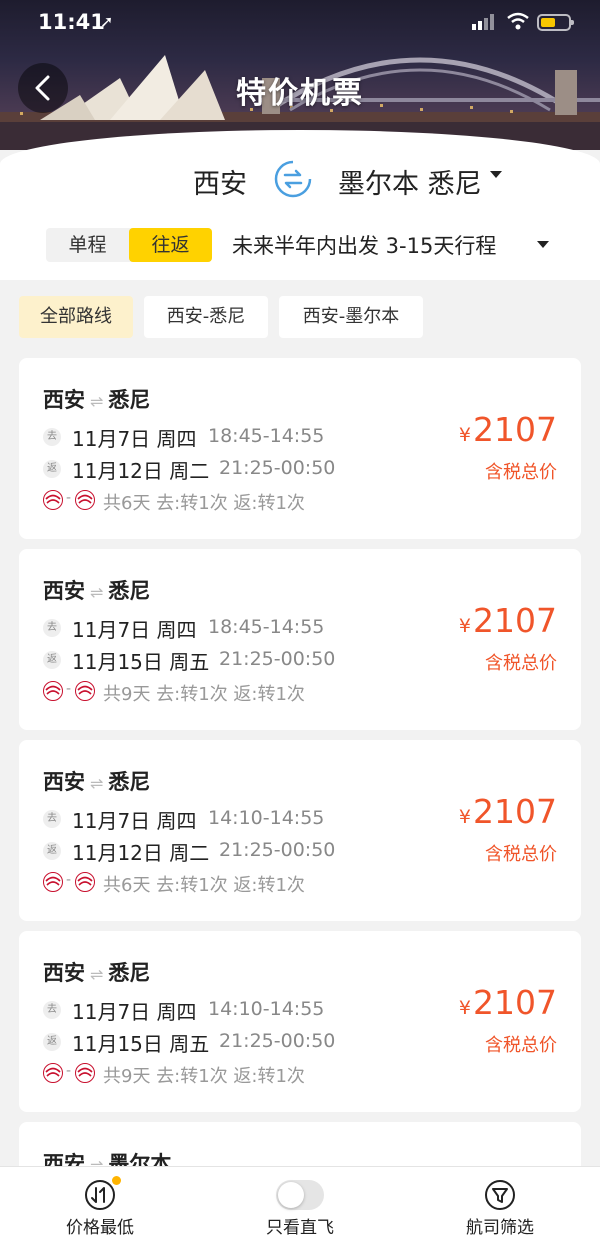 This screenshot has height=1251, width=600. Describe the element at coordinates (206, 317) in the screenshot. I see `route-chip-xian-sydney: 西安-悉尼` at that location.